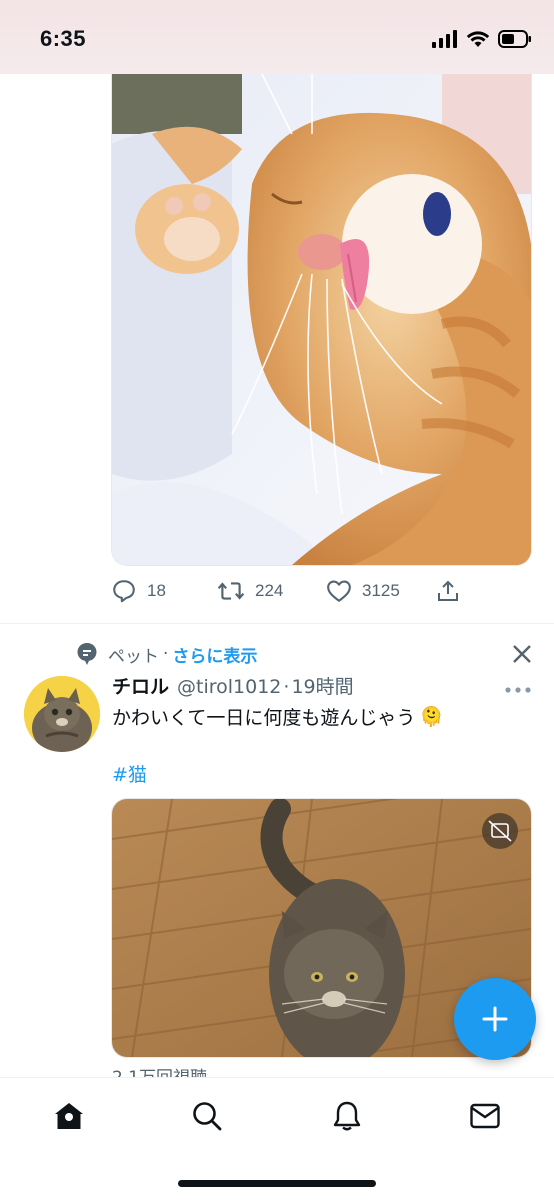  I want to click on tweet-separator, so click(277, 623).